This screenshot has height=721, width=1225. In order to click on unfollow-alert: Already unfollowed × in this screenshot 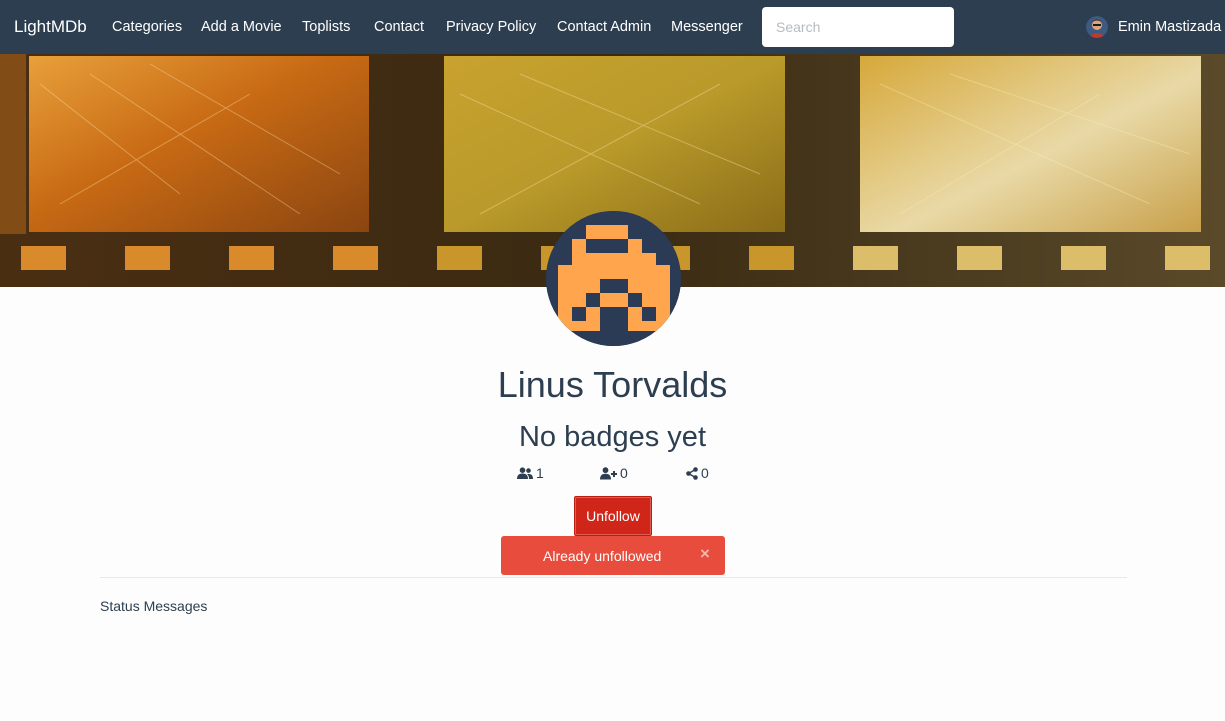, I will do `click(613, 555)`.